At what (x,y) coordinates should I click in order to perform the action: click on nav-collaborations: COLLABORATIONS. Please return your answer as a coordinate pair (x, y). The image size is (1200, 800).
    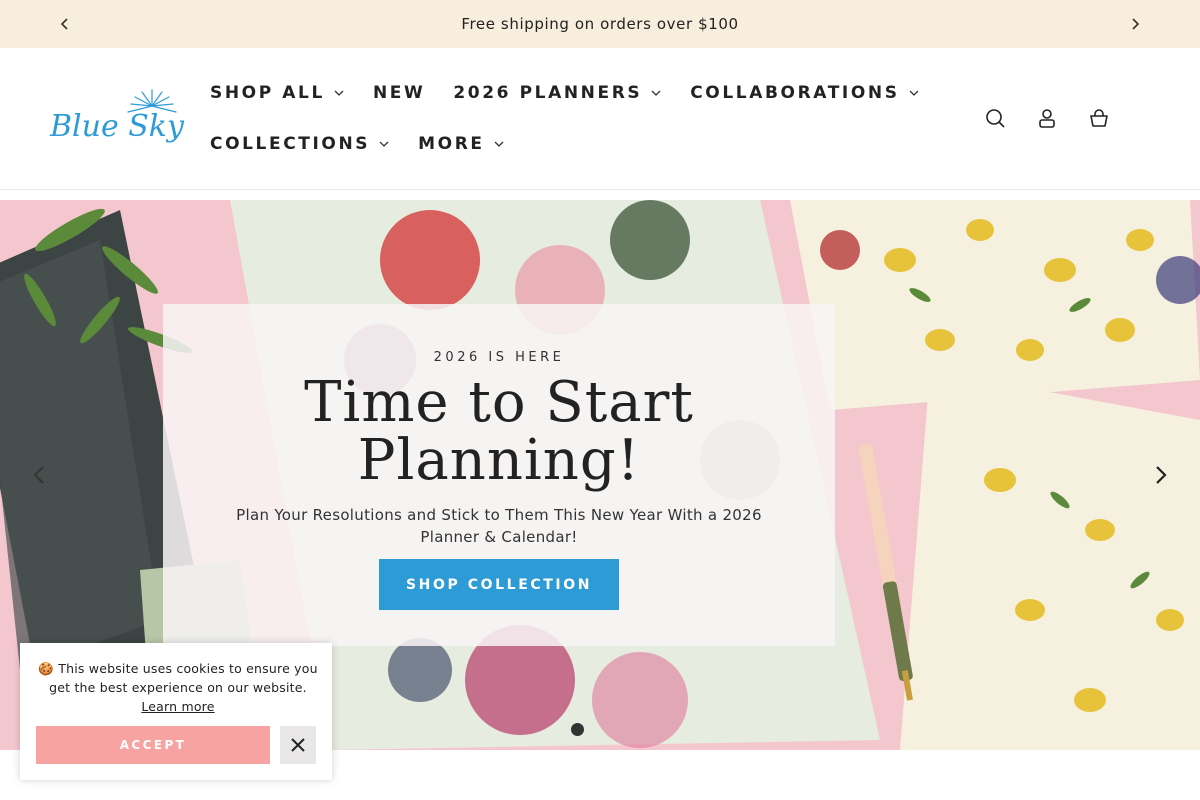
    Looking at the image, I should click on (804, 93).